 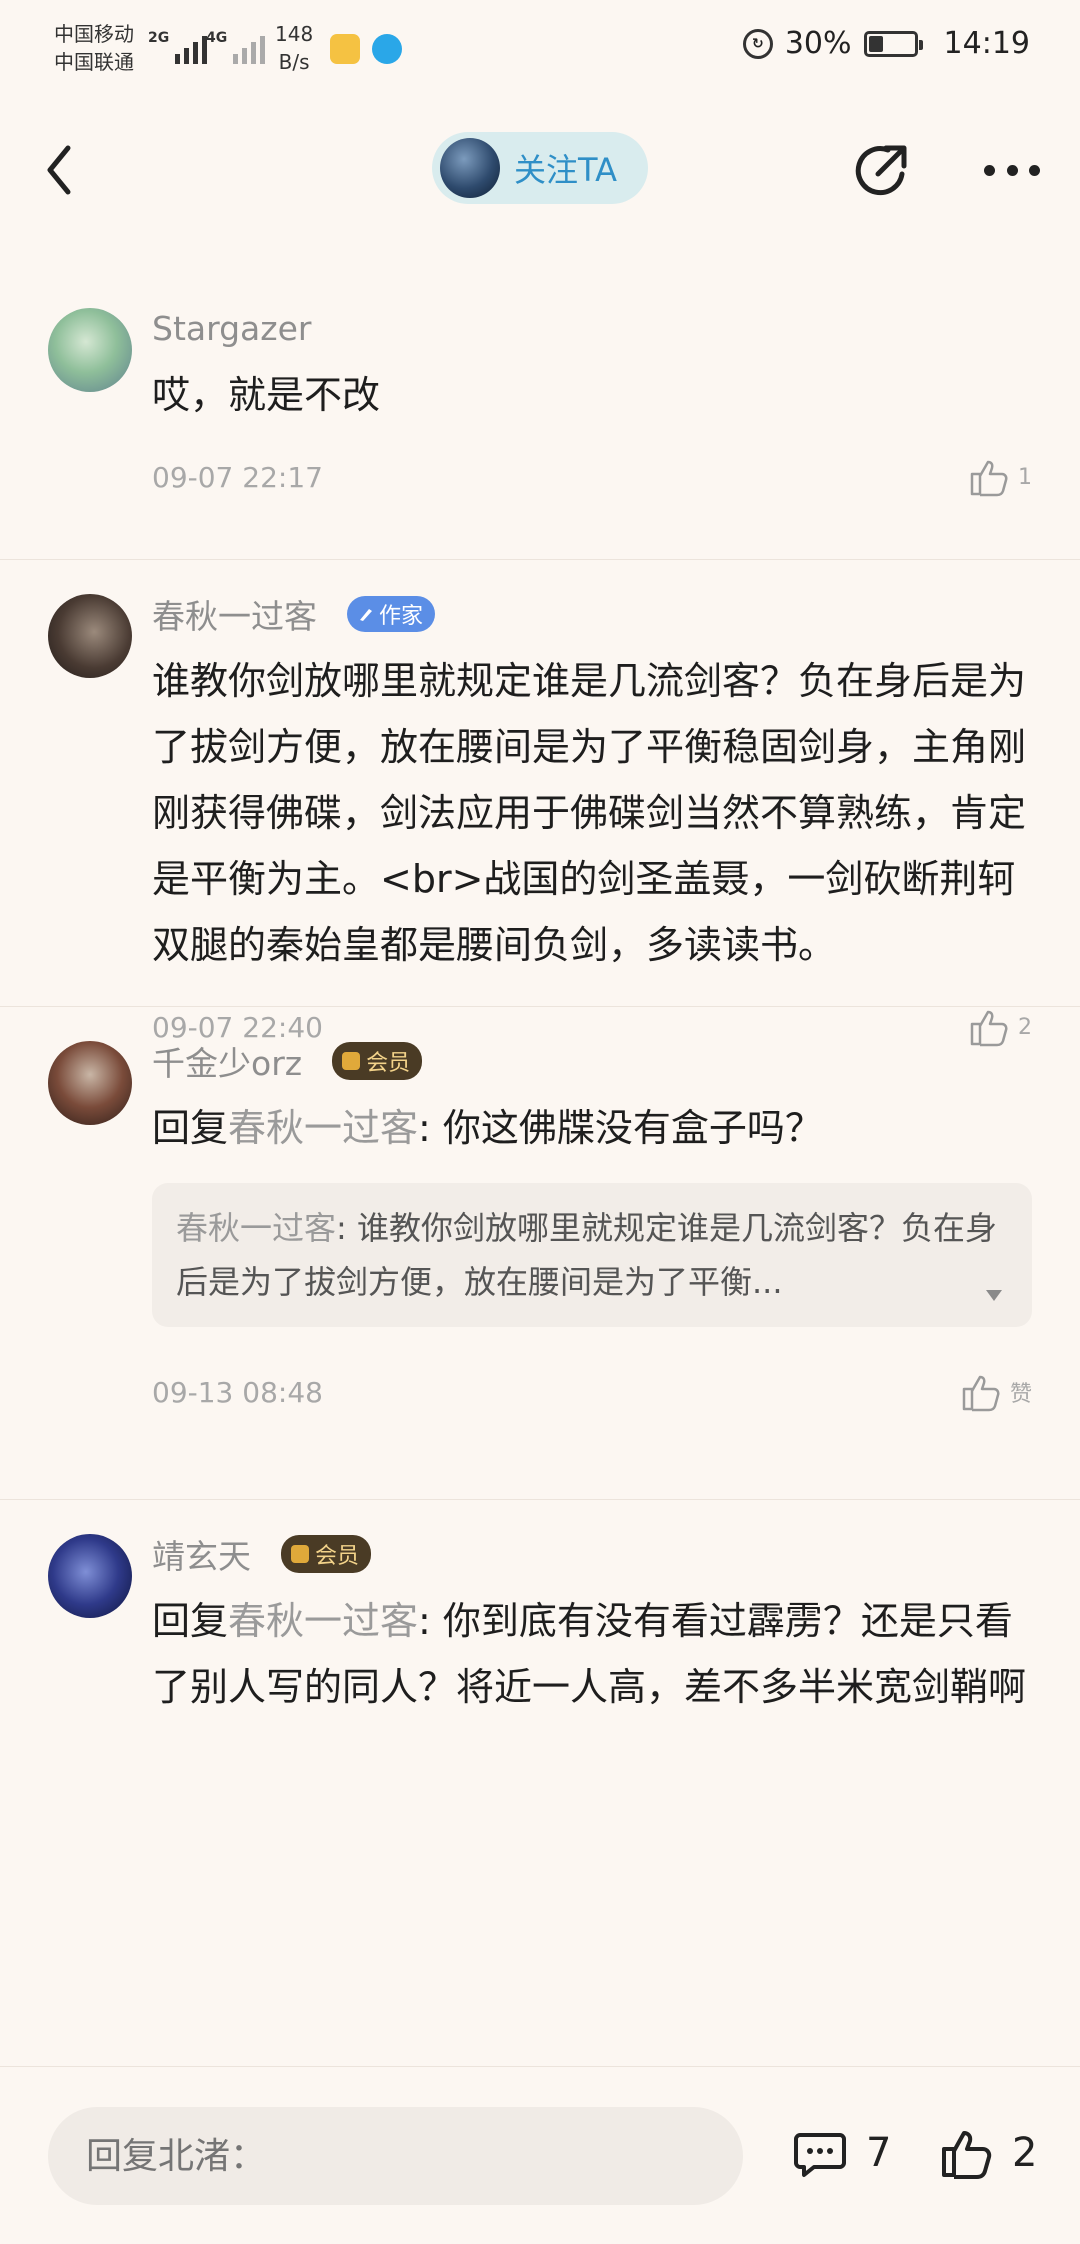 What do you see at coordinates (234, 614) in the screenshot?
I see `username: 春秋一过客` at bounding box center [234, 614].